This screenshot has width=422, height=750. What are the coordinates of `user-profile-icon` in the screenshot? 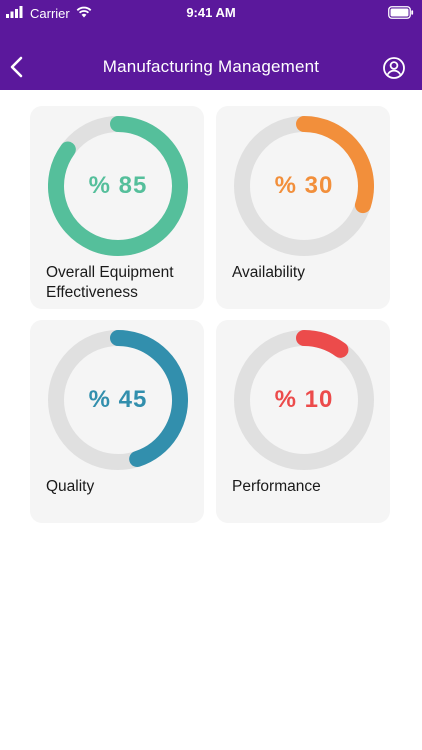 It's located at (394, 68).